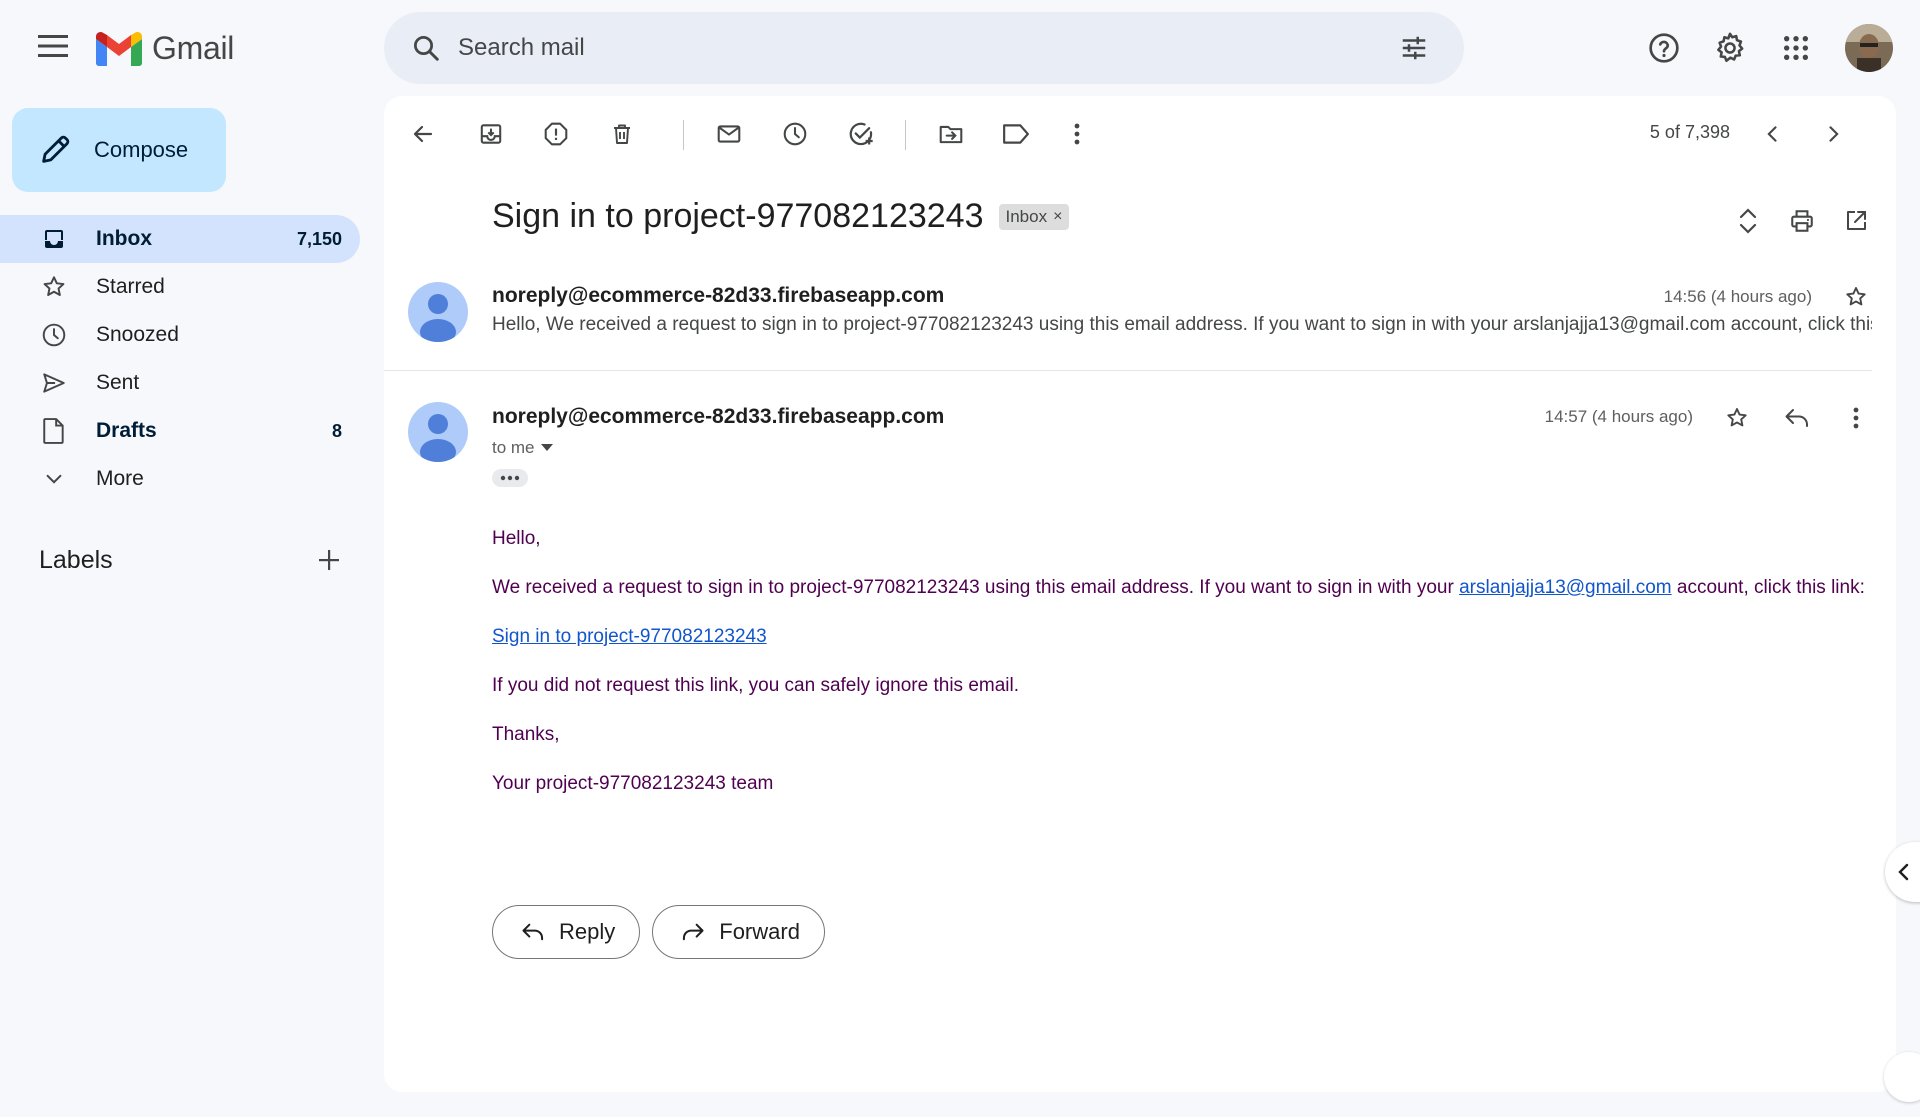 Image resolution: width=1920 pixels, height=1117 pixels. What do you see at coordinates (1026, 216) in the screenshot?
I see `label-chip-text: Inbox` at bounding box center [1026, 216].